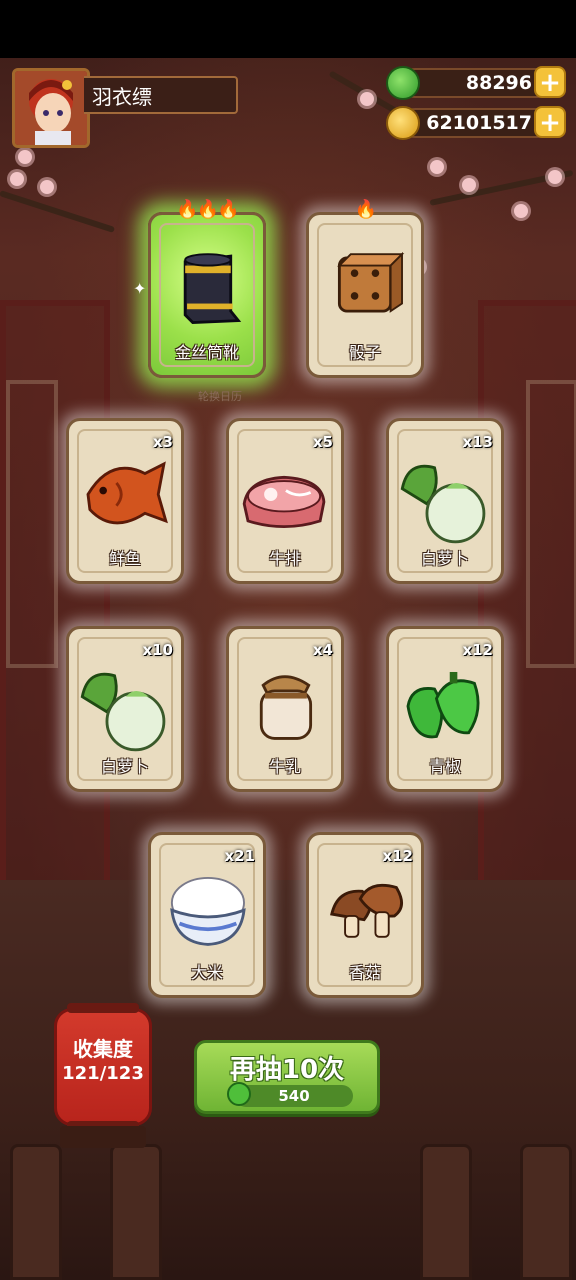  What do you see at coordinates (161, 95) in the screenshot?
I see `player-name: 羽衣缥` at bounding box center [161, 95].